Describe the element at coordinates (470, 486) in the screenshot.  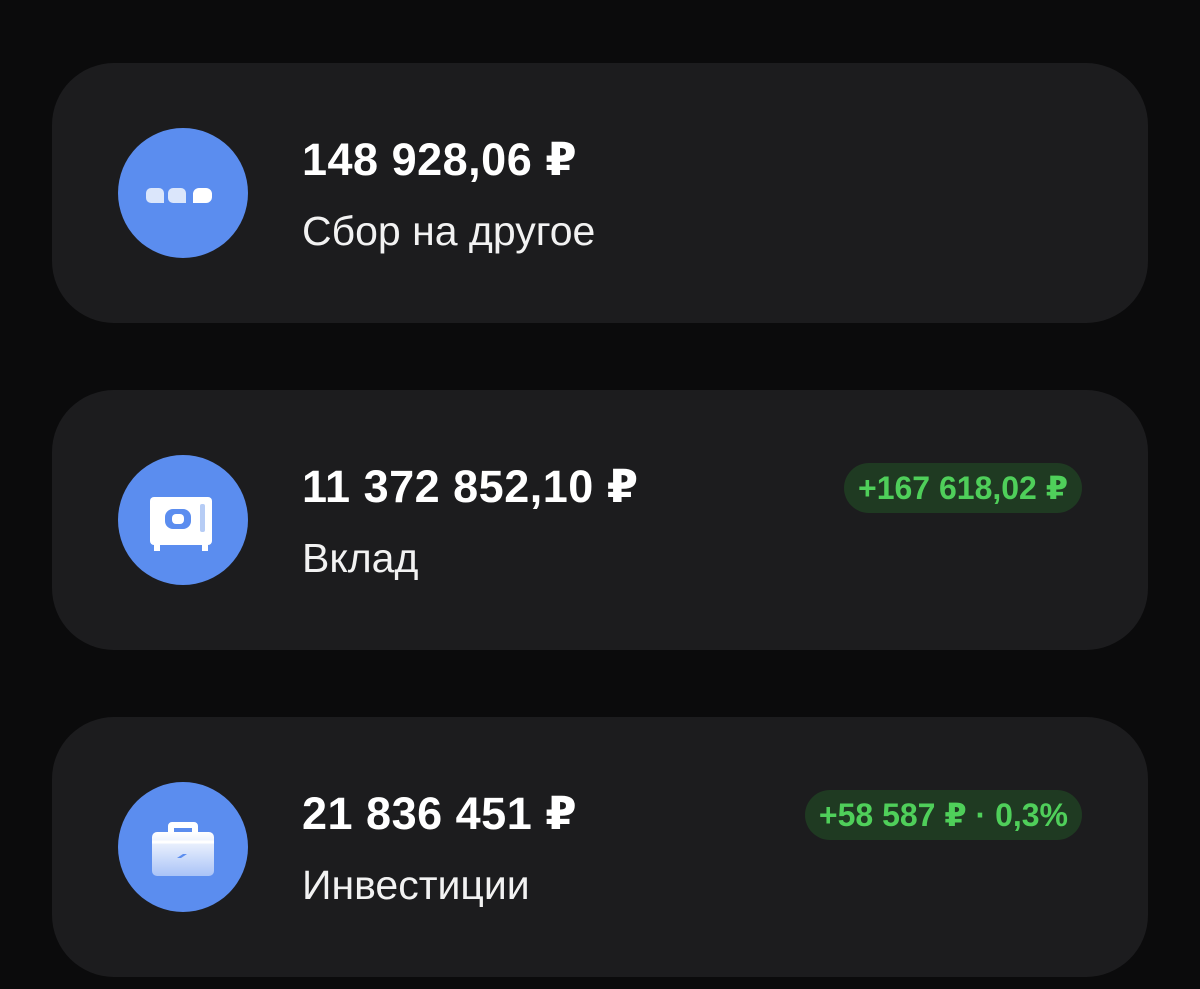
I see `account-amount: 11 372 852,10 ₽` at that location.